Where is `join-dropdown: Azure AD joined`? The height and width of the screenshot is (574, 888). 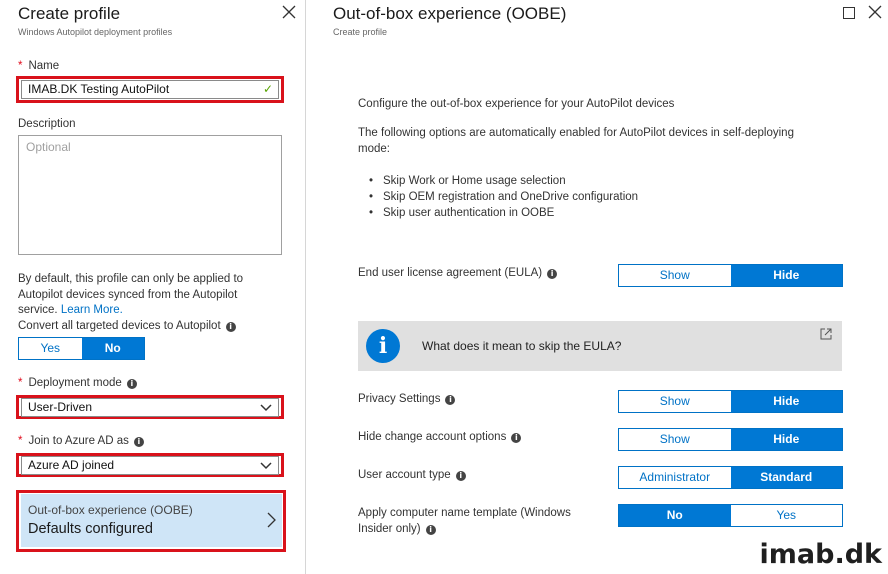 join-dropdown: Azure AD joined is located at coordinates (150, 465).